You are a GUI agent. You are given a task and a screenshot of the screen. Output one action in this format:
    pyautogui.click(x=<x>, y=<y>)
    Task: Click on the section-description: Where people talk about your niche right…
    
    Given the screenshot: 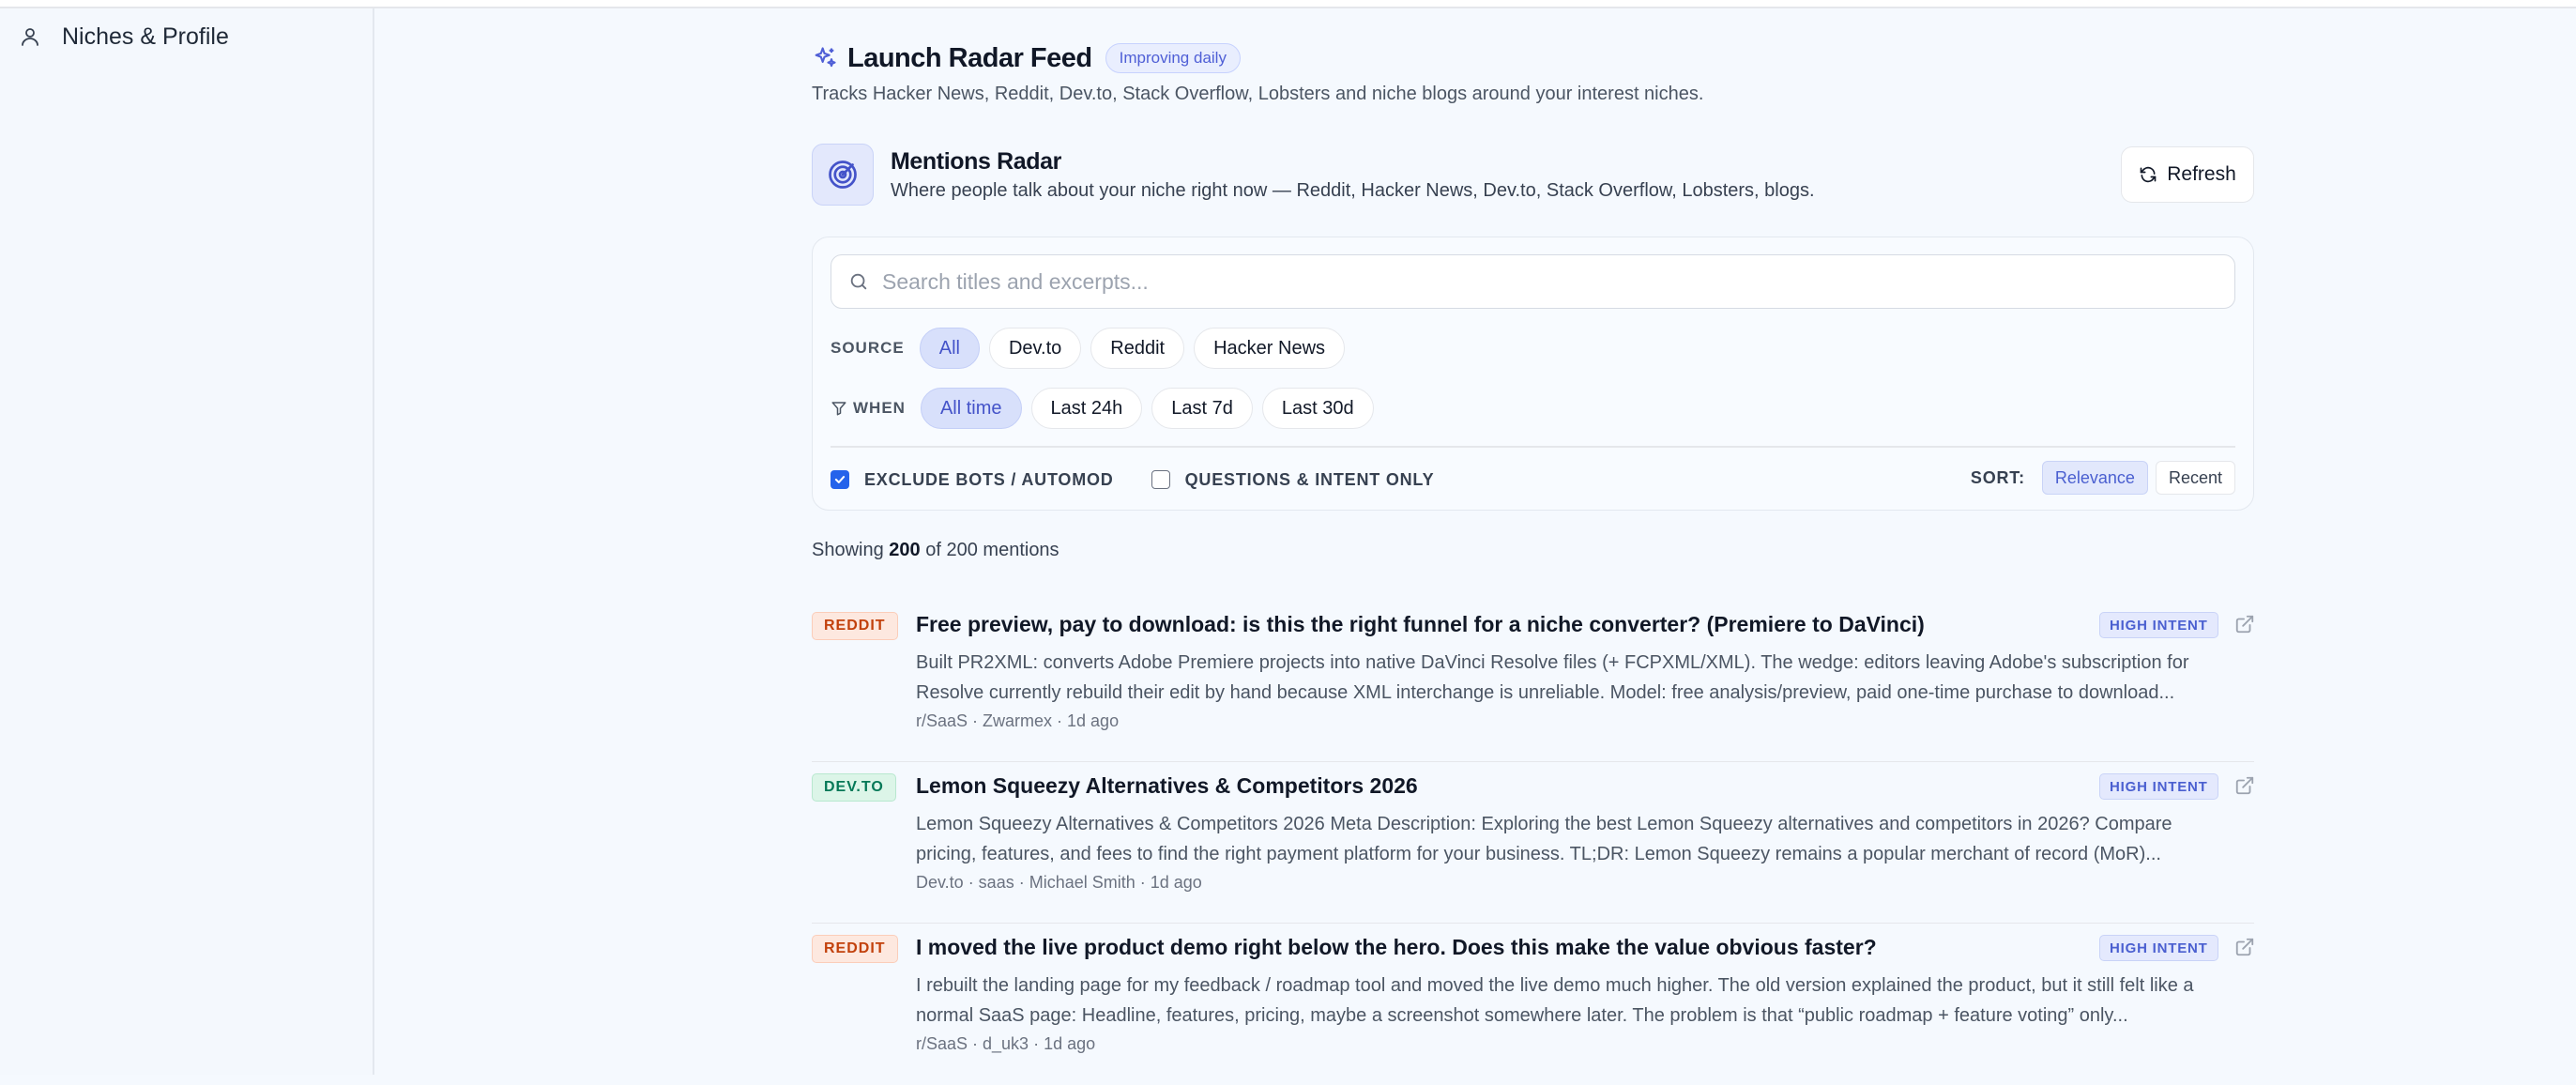 What is the action you would take?
    pyautogui.click(x=1353, y=190)
    